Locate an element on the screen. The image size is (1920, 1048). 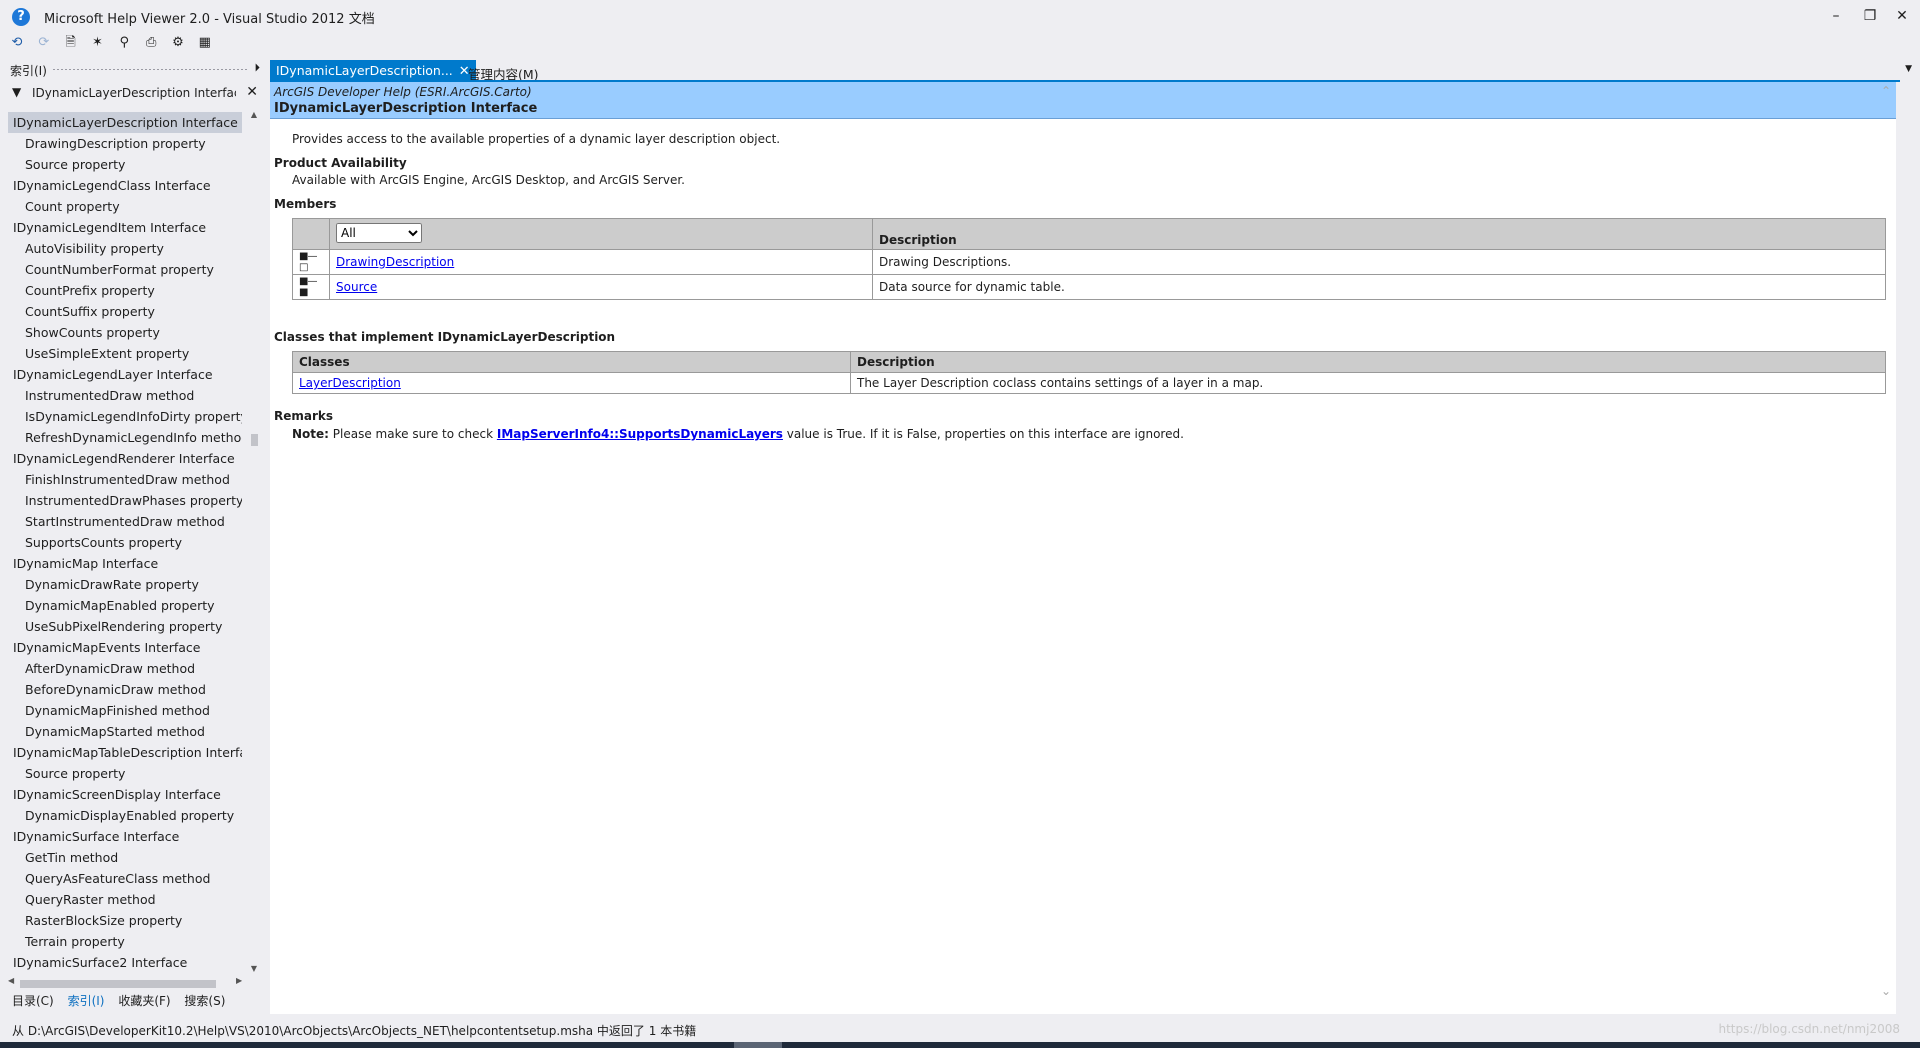
index-item: Count property is located at coordinates (125, 206).